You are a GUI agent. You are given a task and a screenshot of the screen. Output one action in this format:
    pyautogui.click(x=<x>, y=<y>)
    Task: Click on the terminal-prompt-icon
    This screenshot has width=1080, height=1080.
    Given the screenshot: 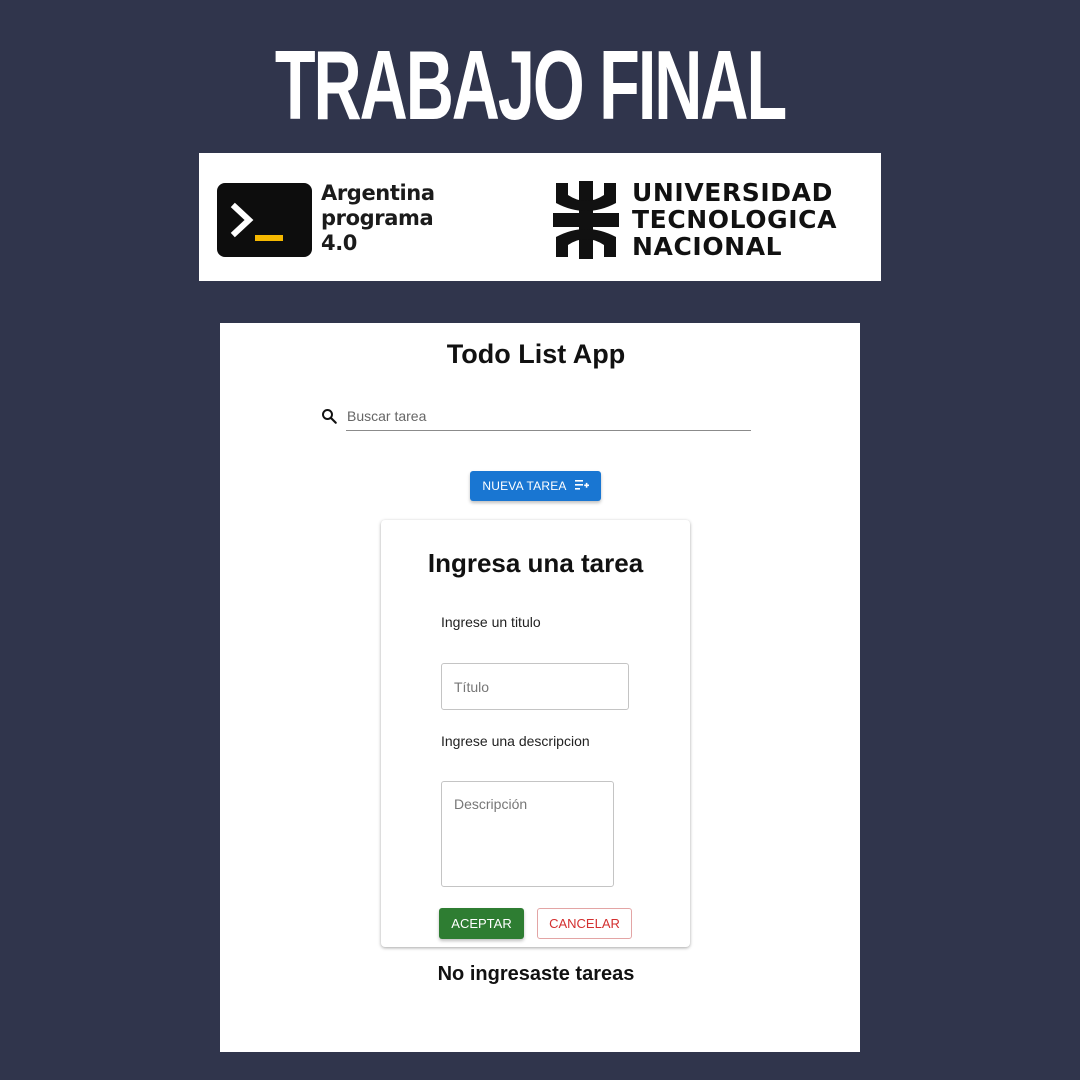 What is the action you would take?
    pyautogui.click(x=264, y=220)
    